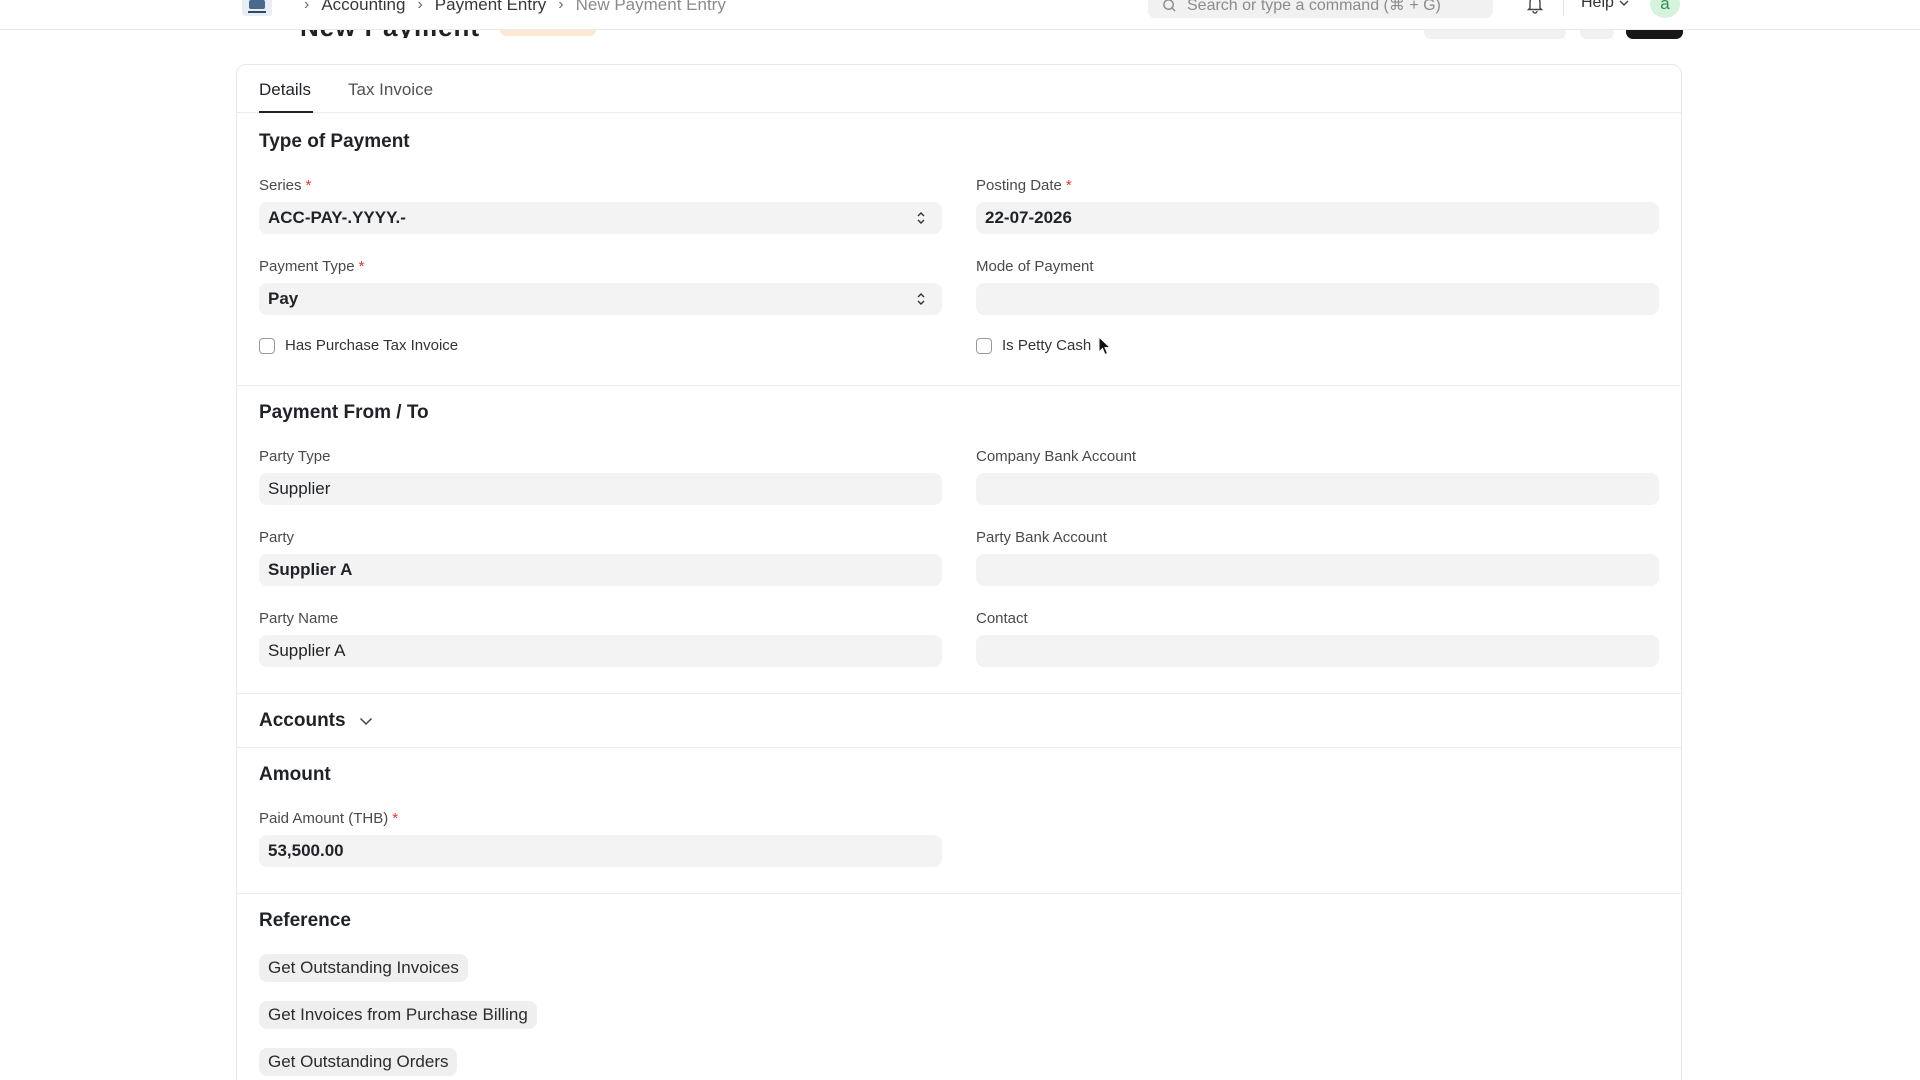 The width and height of the screenshot is (1920, 1080). Describe the element at coordinates (285, 90) in the screenshot. I see `tab-details: Details` at that location.